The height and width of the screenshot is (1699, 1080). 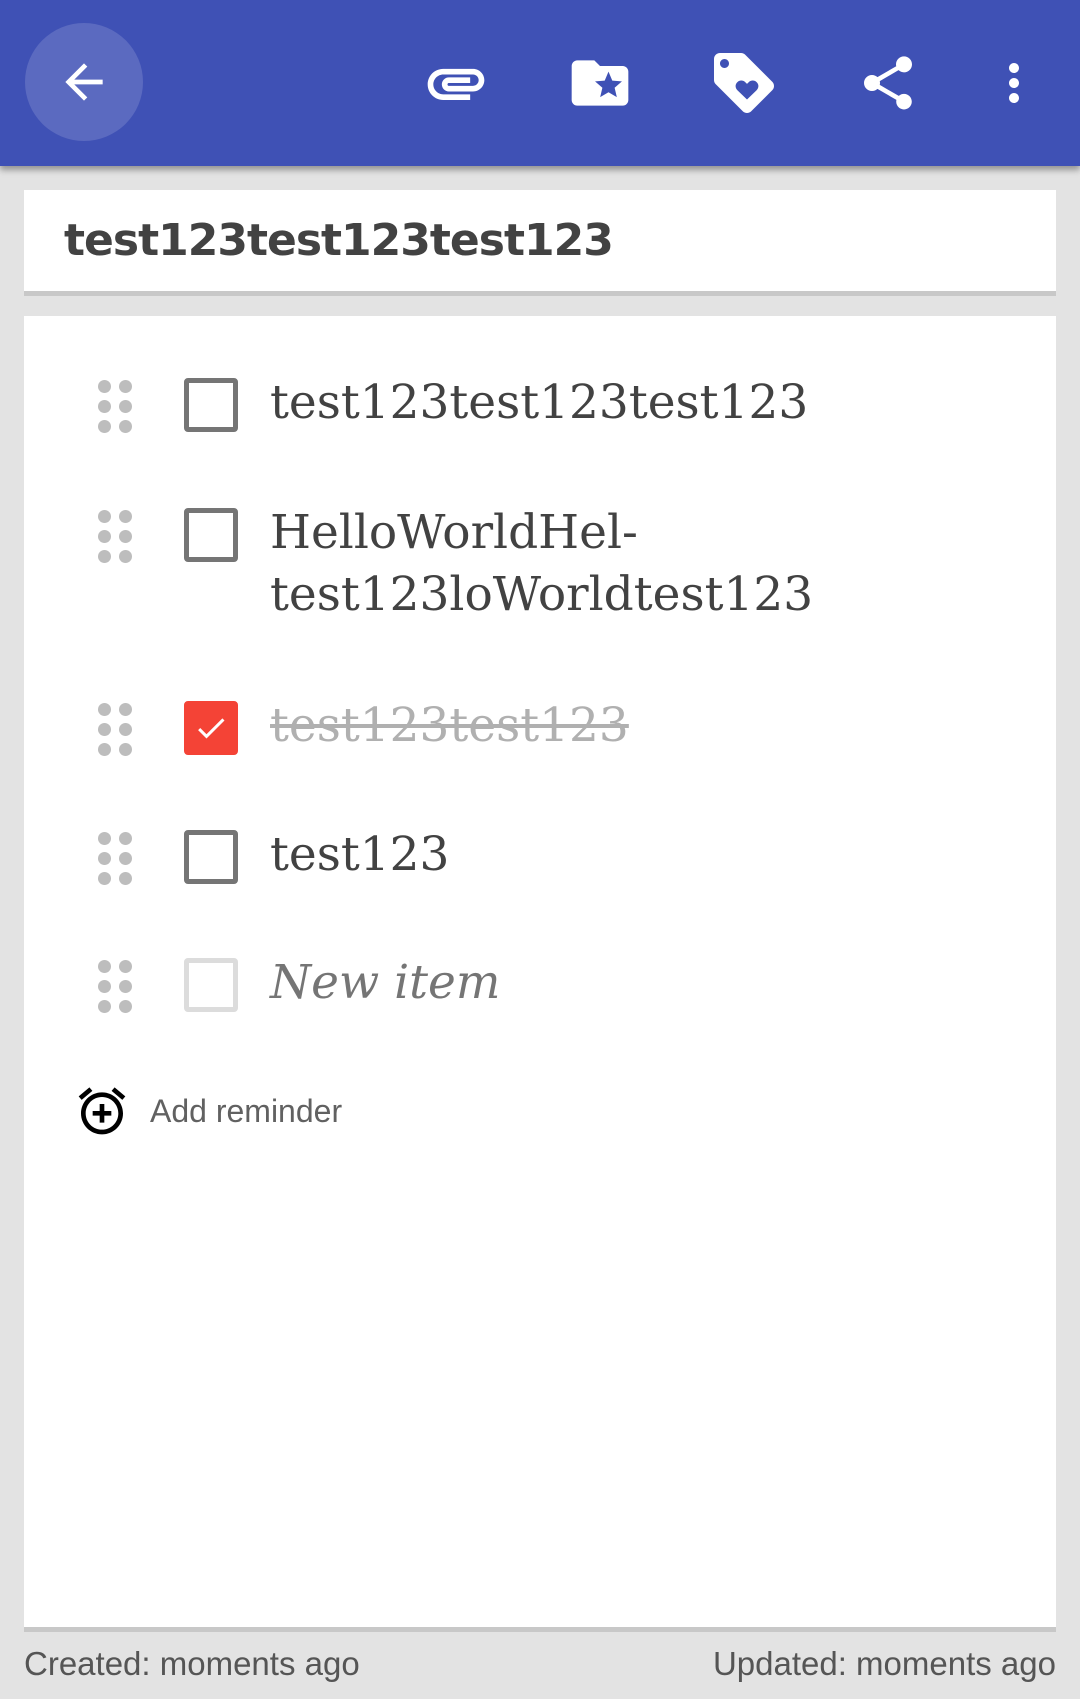 I want to click on tag-heart-icon, so click(x=744, y=83).